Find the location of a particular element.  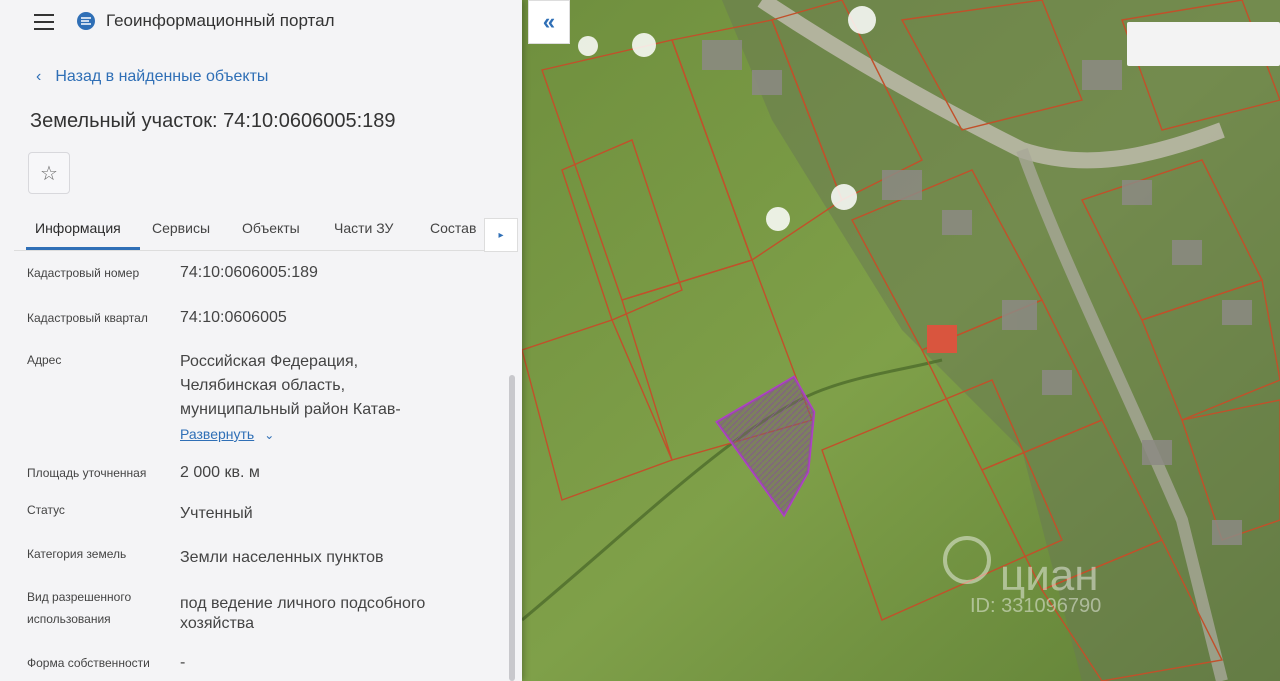

watermark-id: ID: 331096790 is located at coordinates (1035, 606).